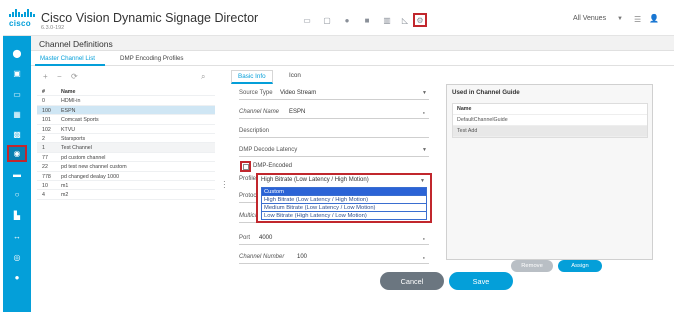 The width and height of the screenshot is (677, 318). I want to click on building-icon: ▙, so click(17, 215).